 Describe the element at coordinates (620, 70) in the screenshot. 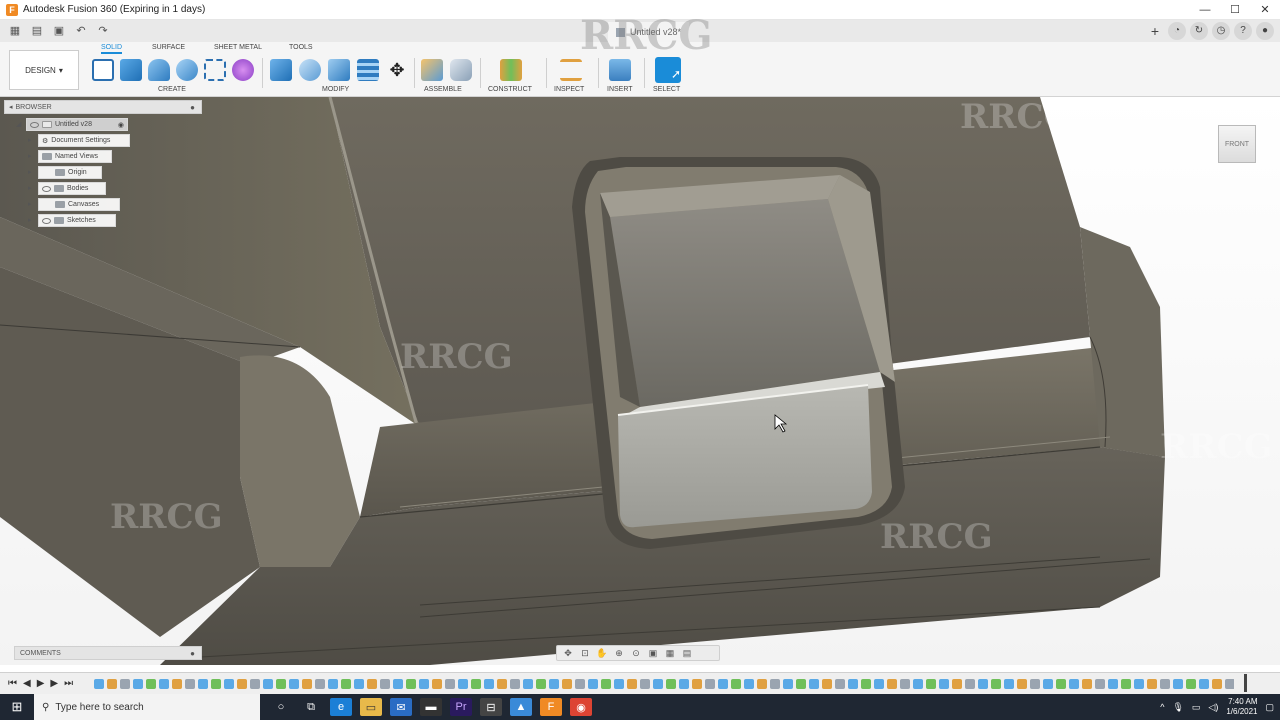

I see `insert-image-icon` at that location.